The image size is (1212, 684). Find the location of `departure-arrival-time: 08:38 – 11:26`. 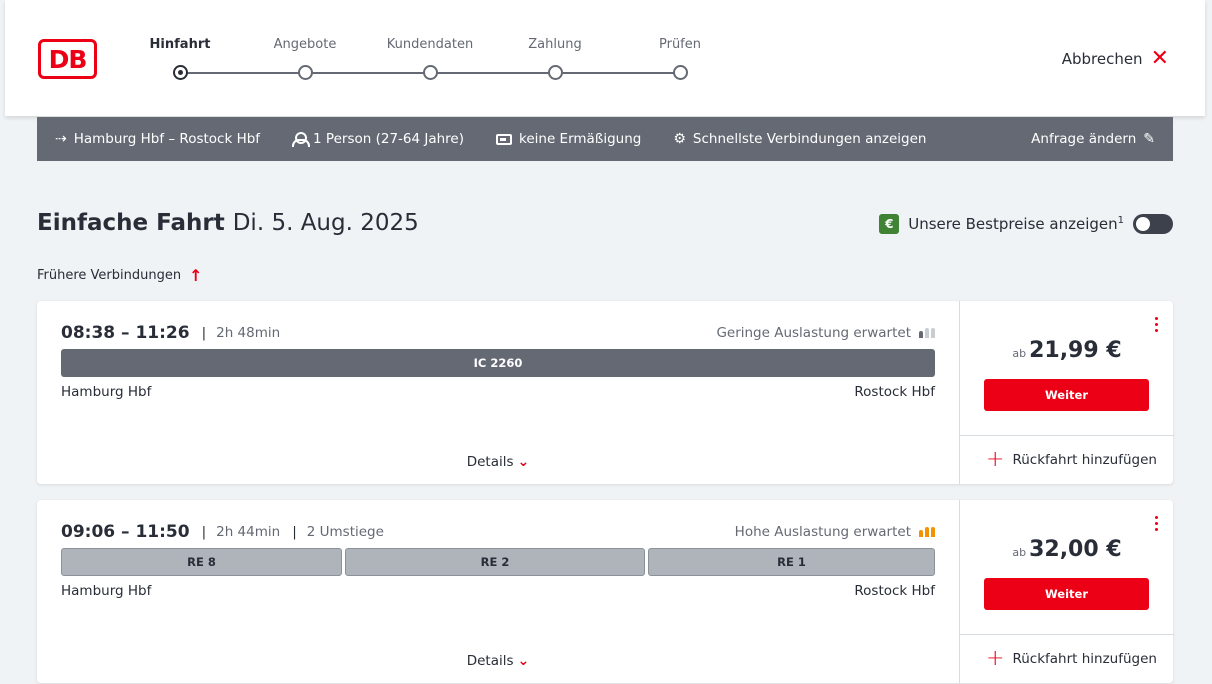

departure-arrival-time: 08:38 – 11:26 is located at coordinates (125, 333).